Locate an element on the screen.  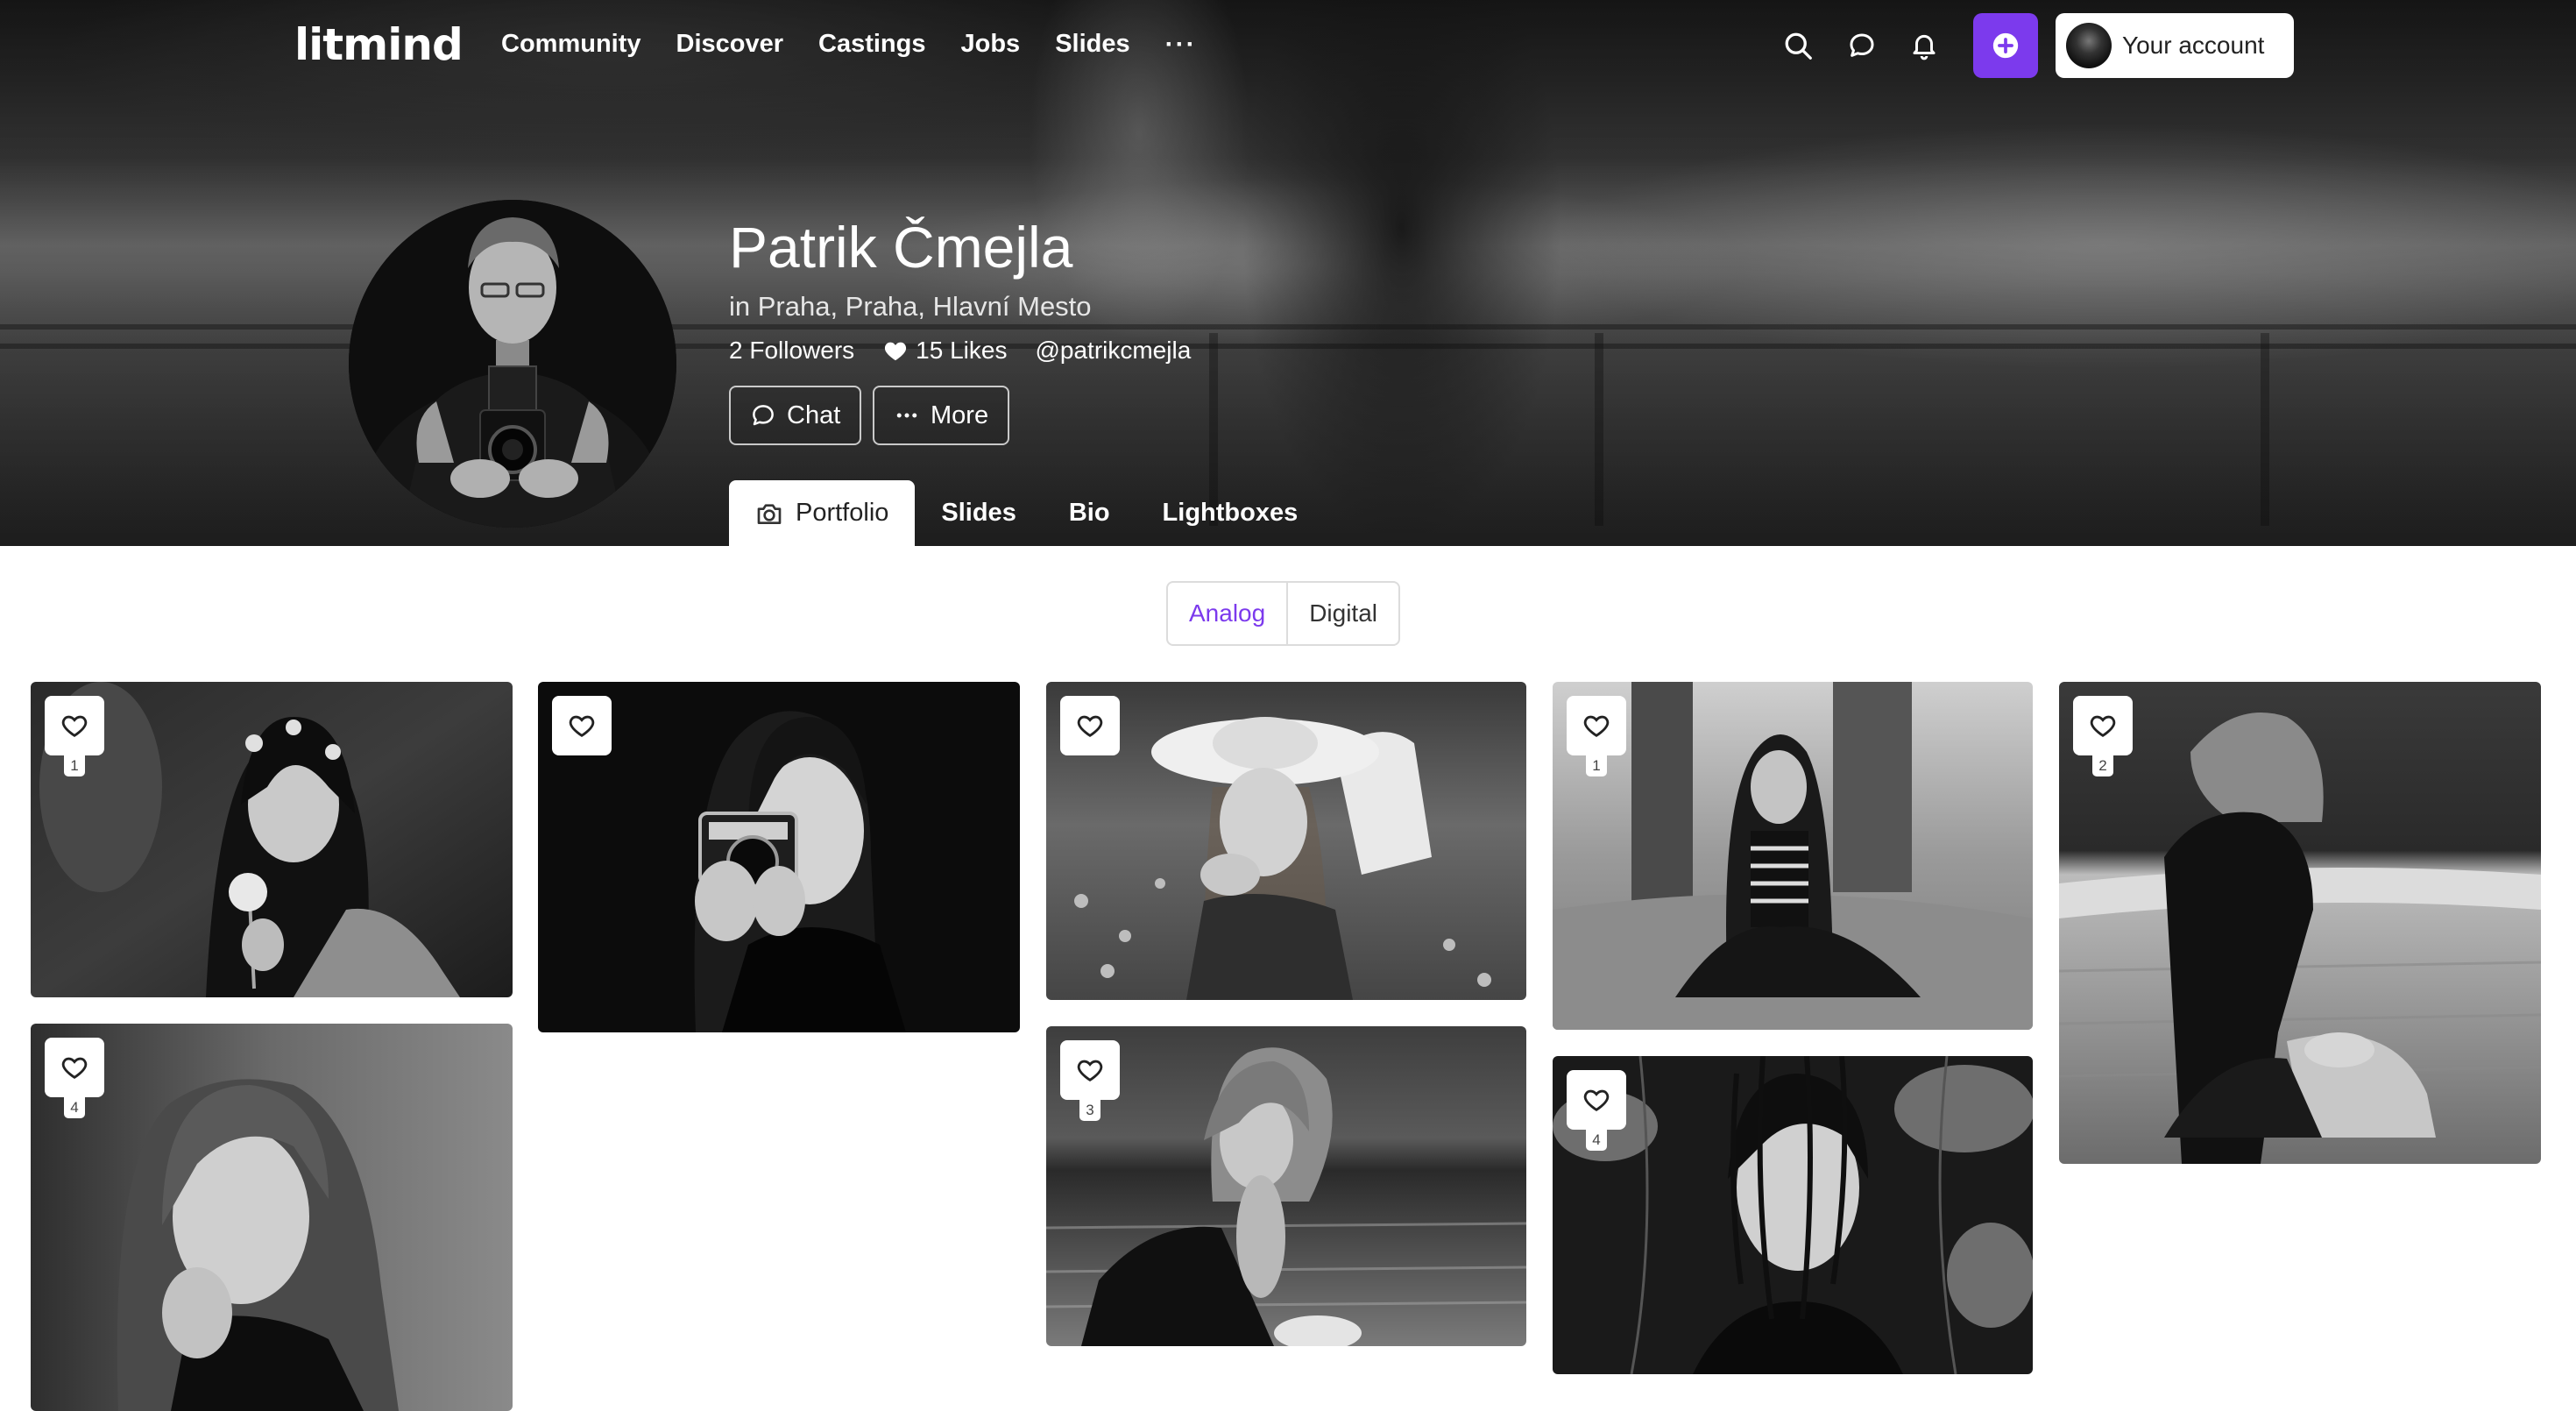
nav-discover: Discover is located at coordinates (730, 45).